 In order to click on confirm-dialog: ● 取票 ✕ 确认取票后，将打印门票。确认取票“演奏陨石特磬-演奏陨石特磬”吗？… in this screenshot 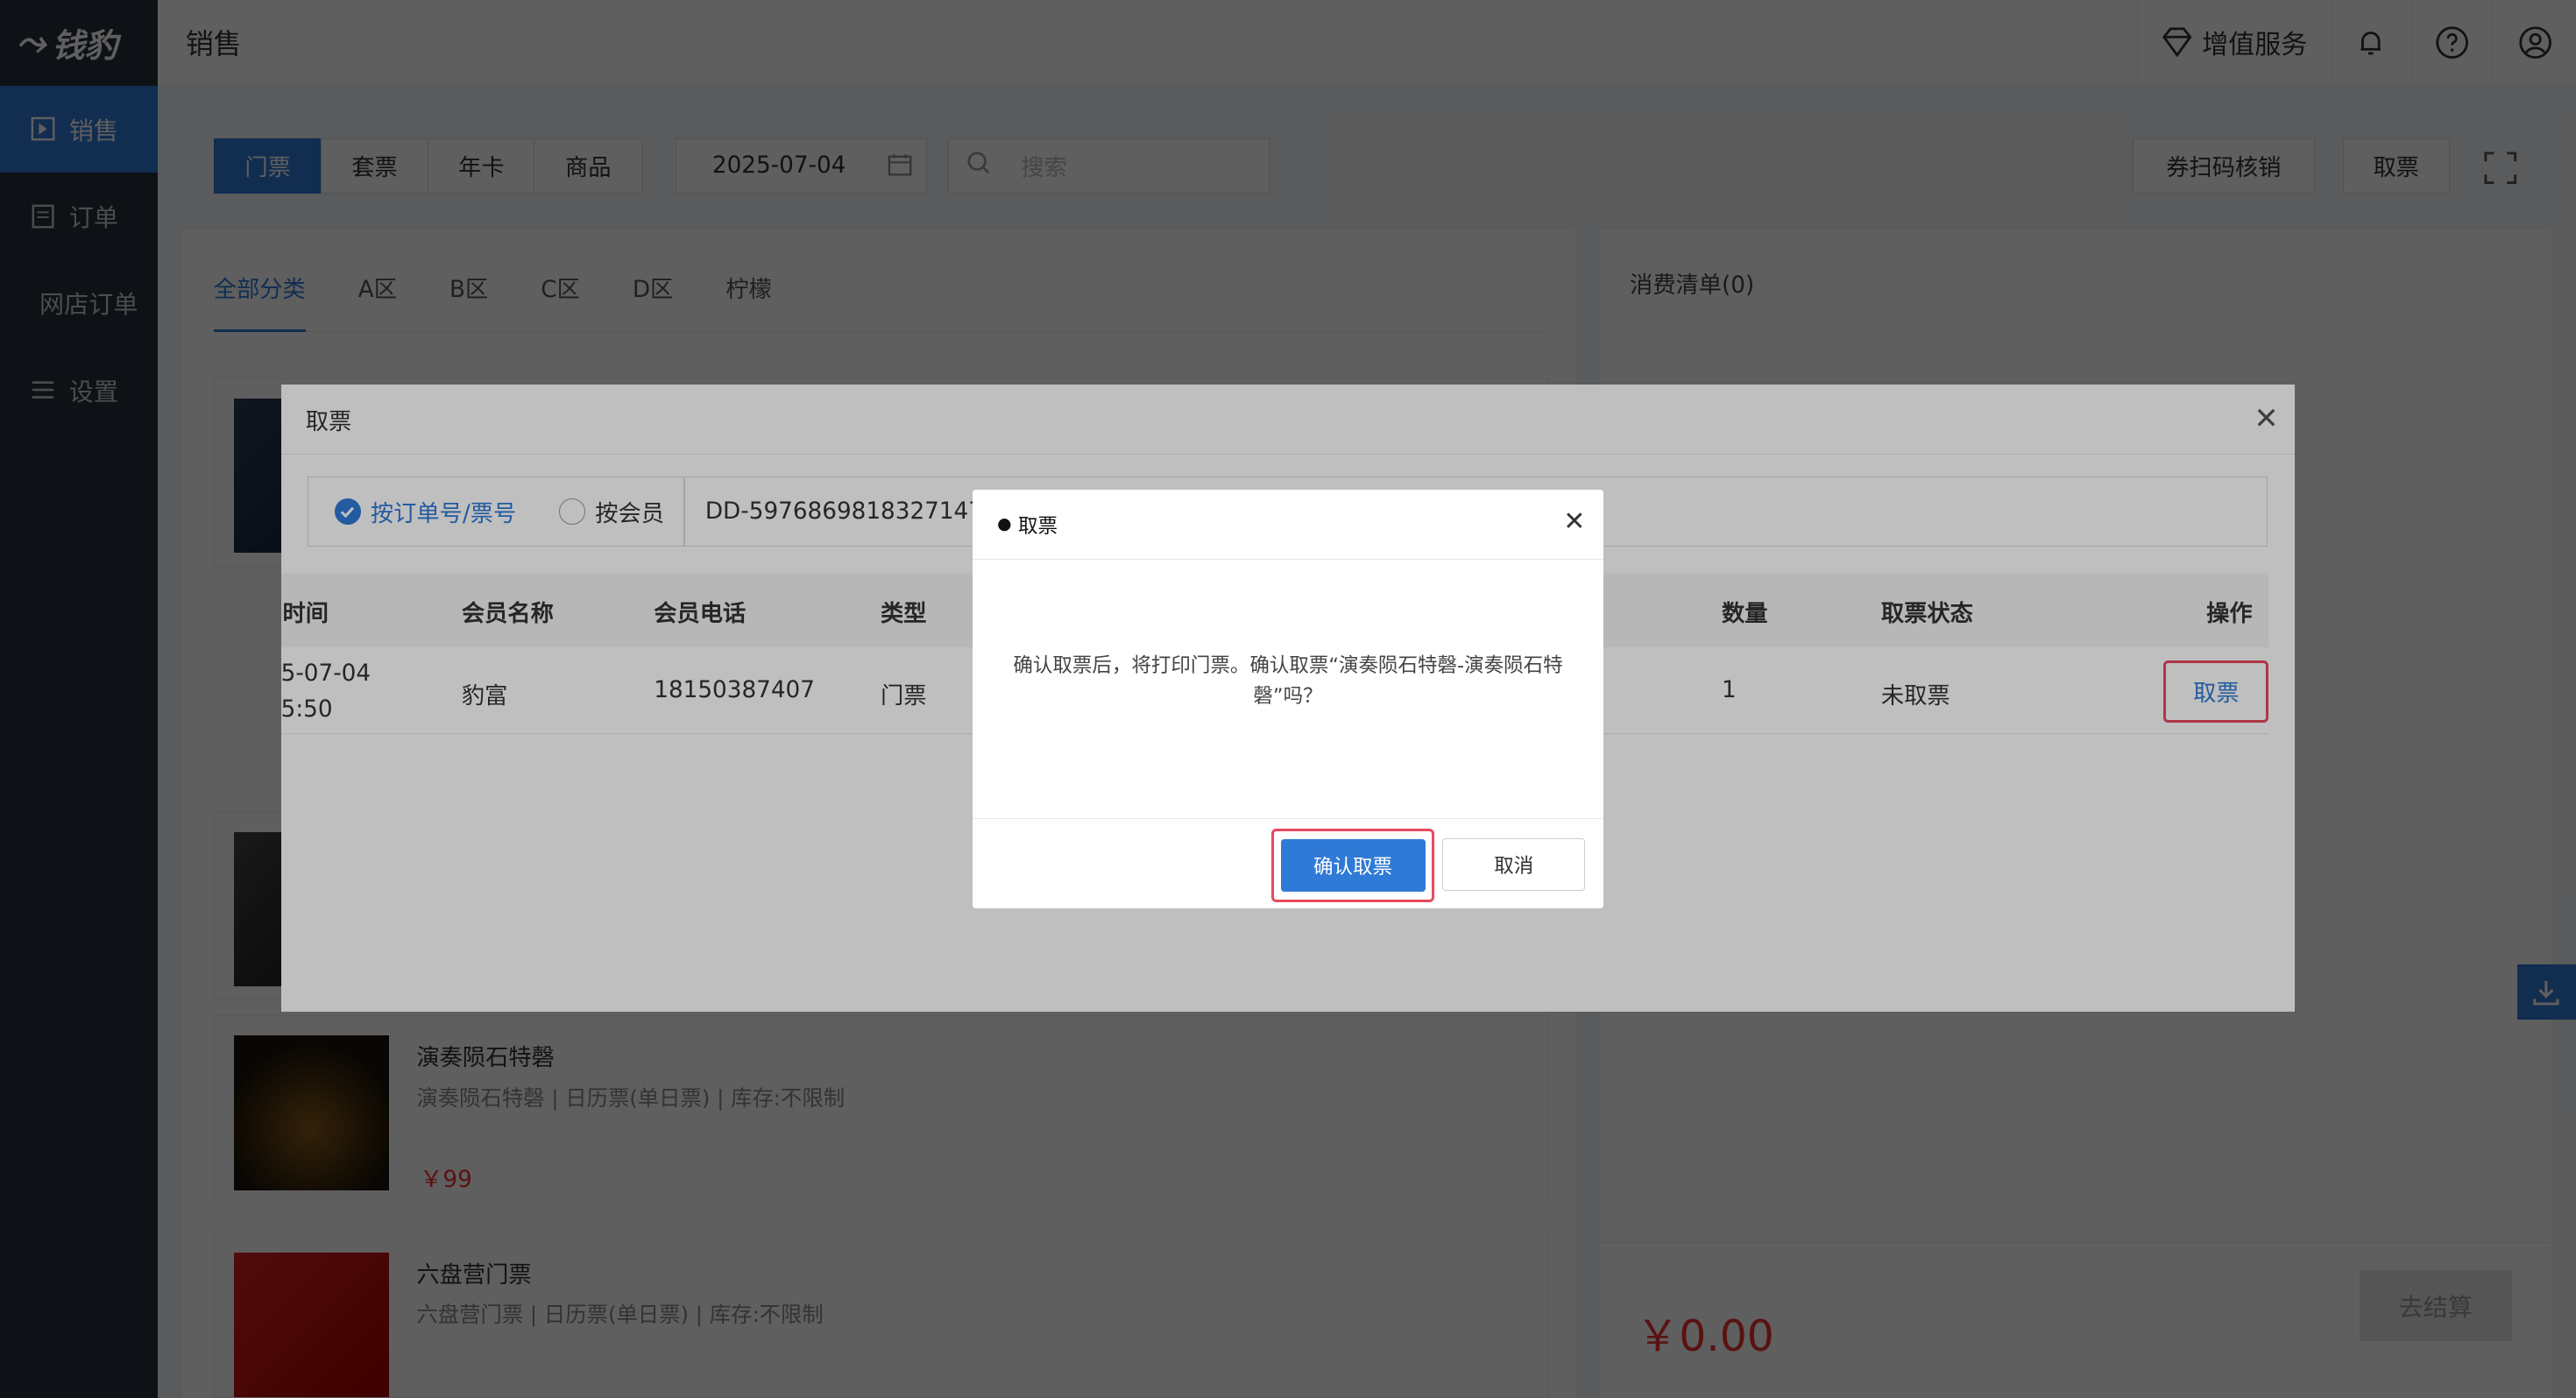, I will do `click(1288, 698)`.